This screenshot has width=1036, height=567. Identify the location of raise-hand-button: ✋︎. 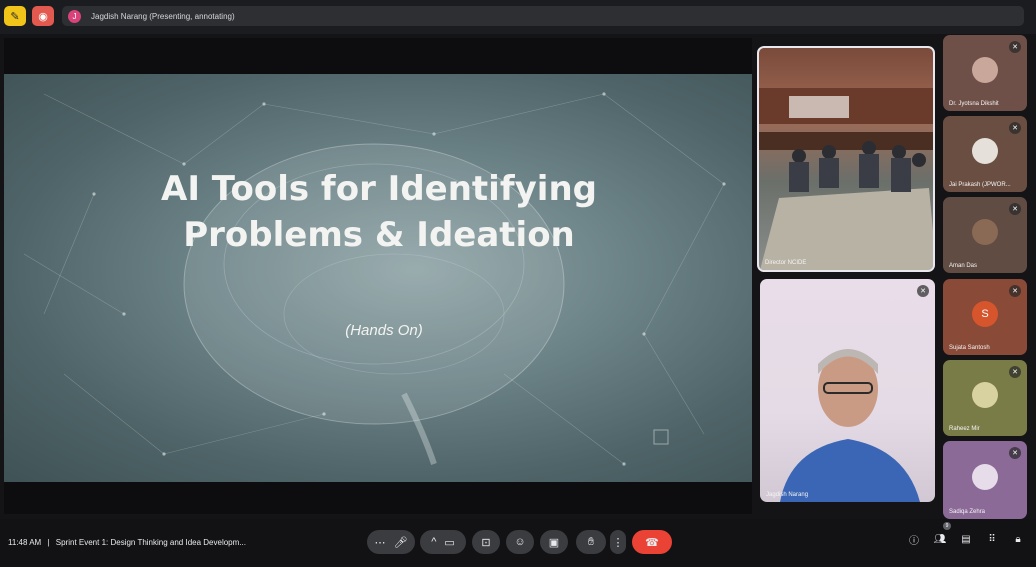
(591, 542).